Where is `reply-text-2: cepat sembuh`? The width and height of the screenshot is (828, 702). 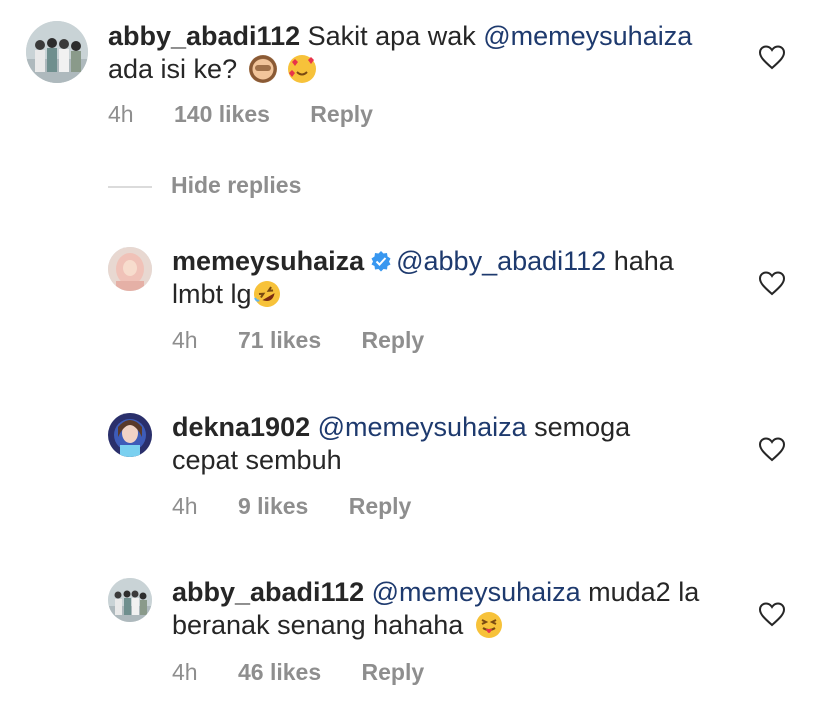
reply-text-2: cepat sembuh is located at coordinates (257, 460).